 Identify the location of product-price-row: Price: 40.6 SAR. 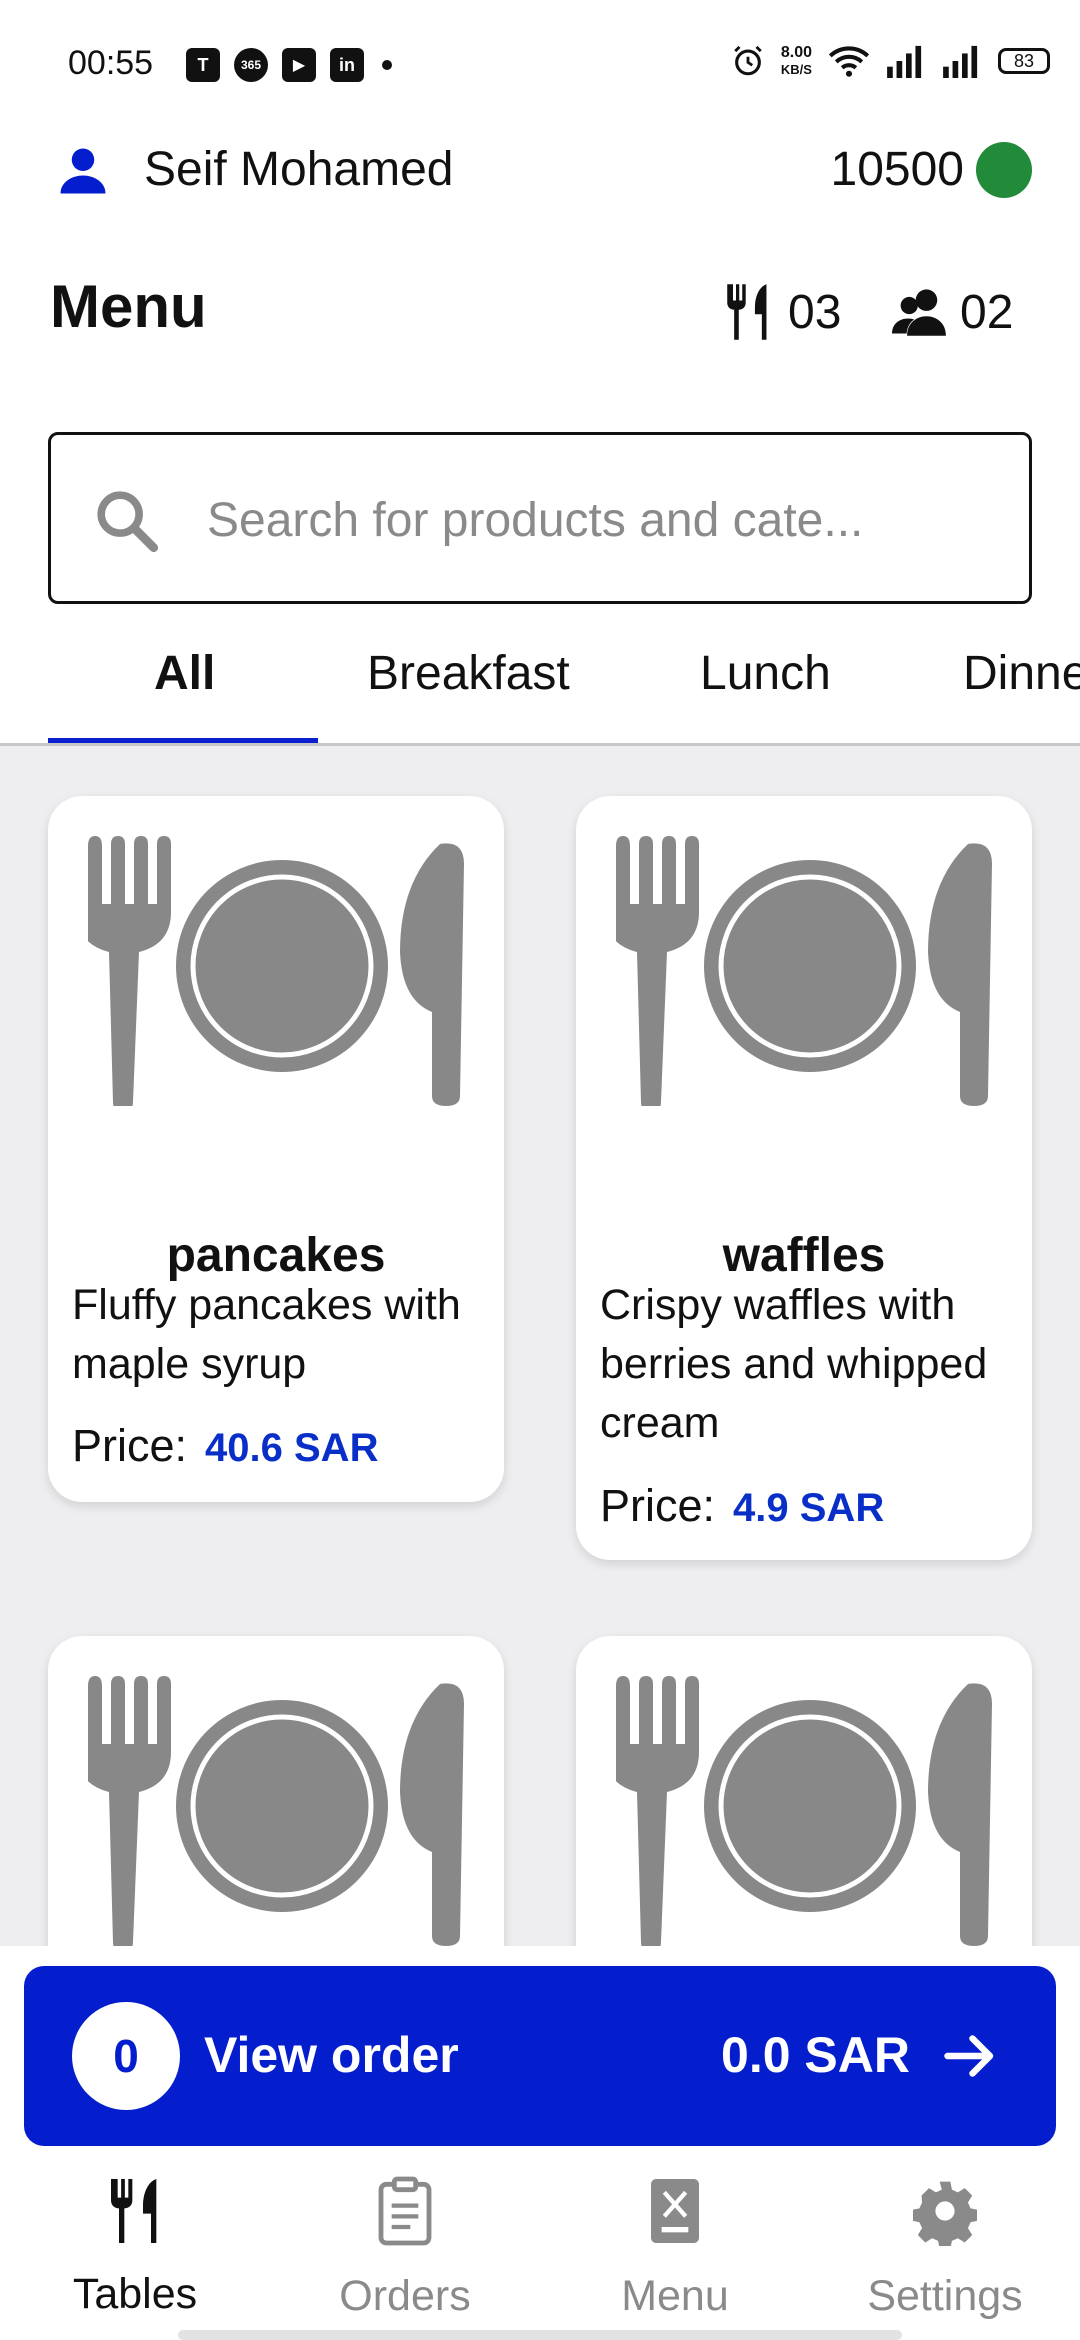
(225, 1446).